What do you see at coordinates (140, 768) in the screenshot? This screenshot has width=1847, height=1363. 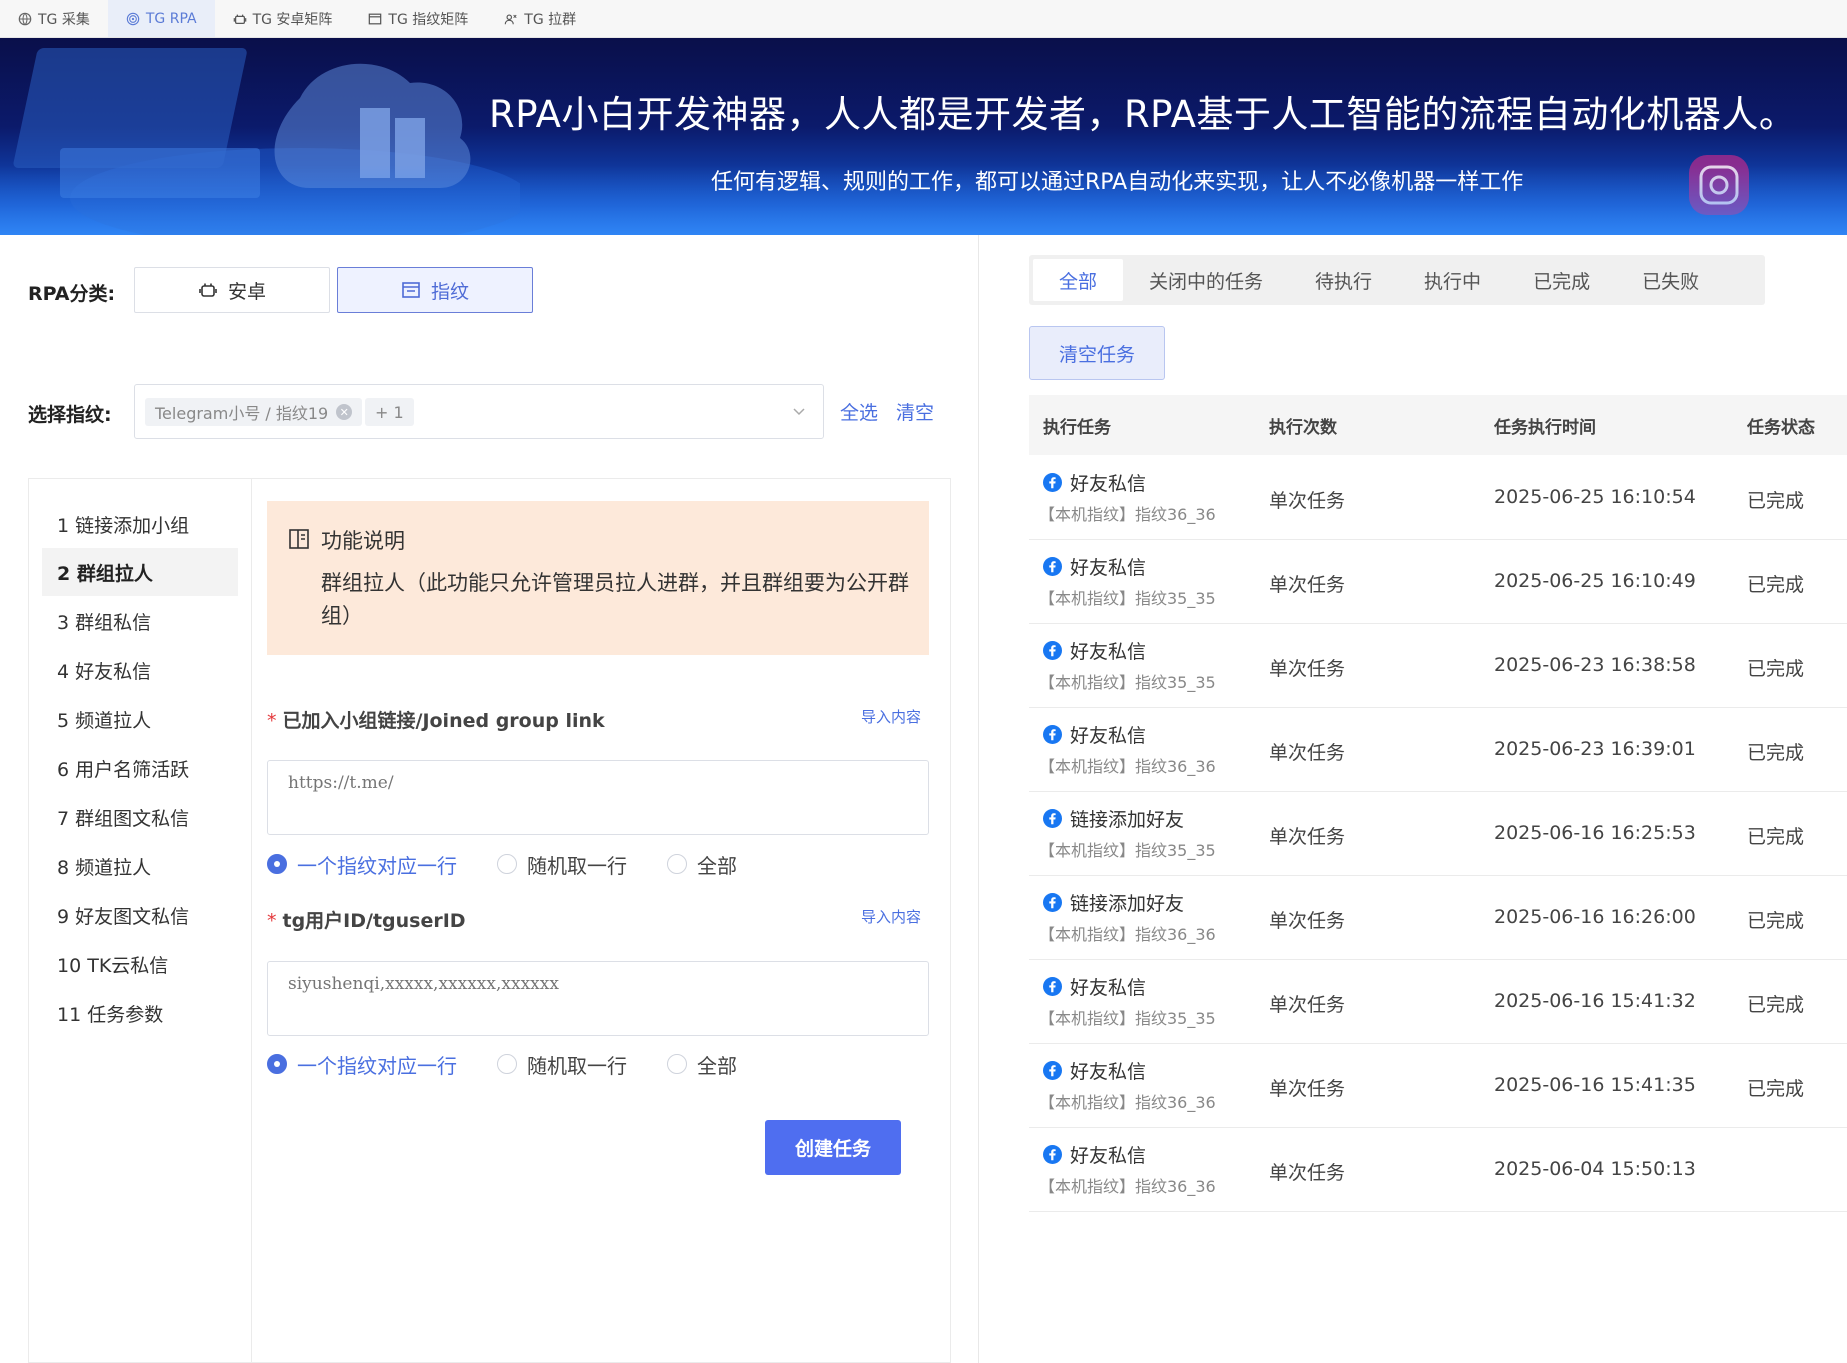 I see `menu-item: 6 用户名筛活跃` at bounding box center [140, 768].